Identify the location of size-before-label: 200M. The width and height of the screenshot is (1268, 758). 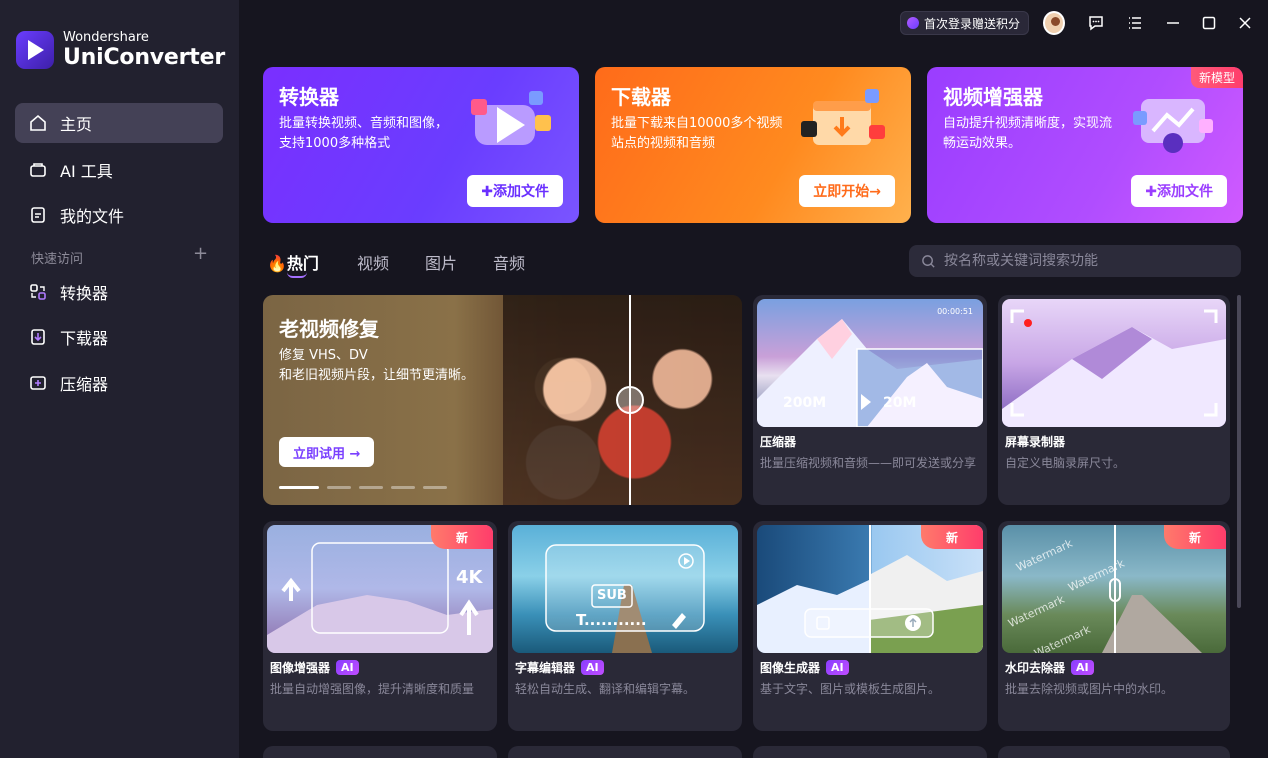
(805, 403).